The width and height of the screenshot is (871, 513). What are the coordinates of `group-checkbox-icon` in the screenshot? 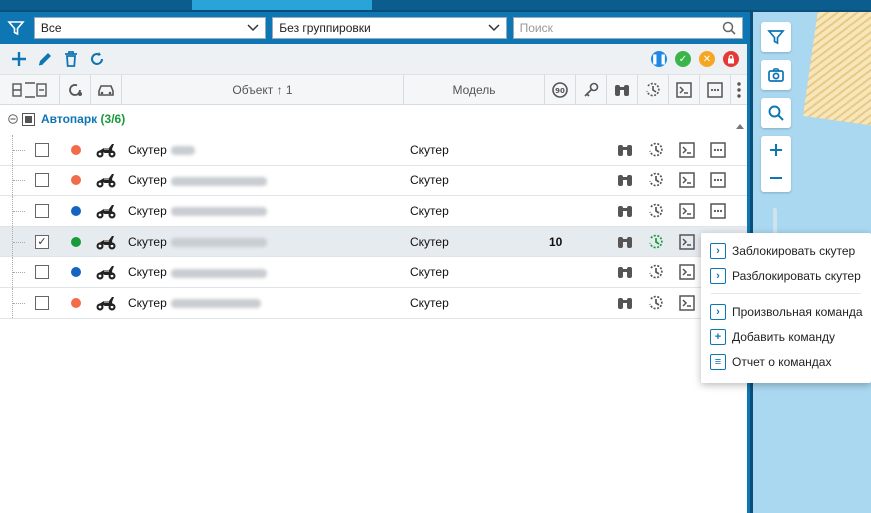 It's located at (28, 119).